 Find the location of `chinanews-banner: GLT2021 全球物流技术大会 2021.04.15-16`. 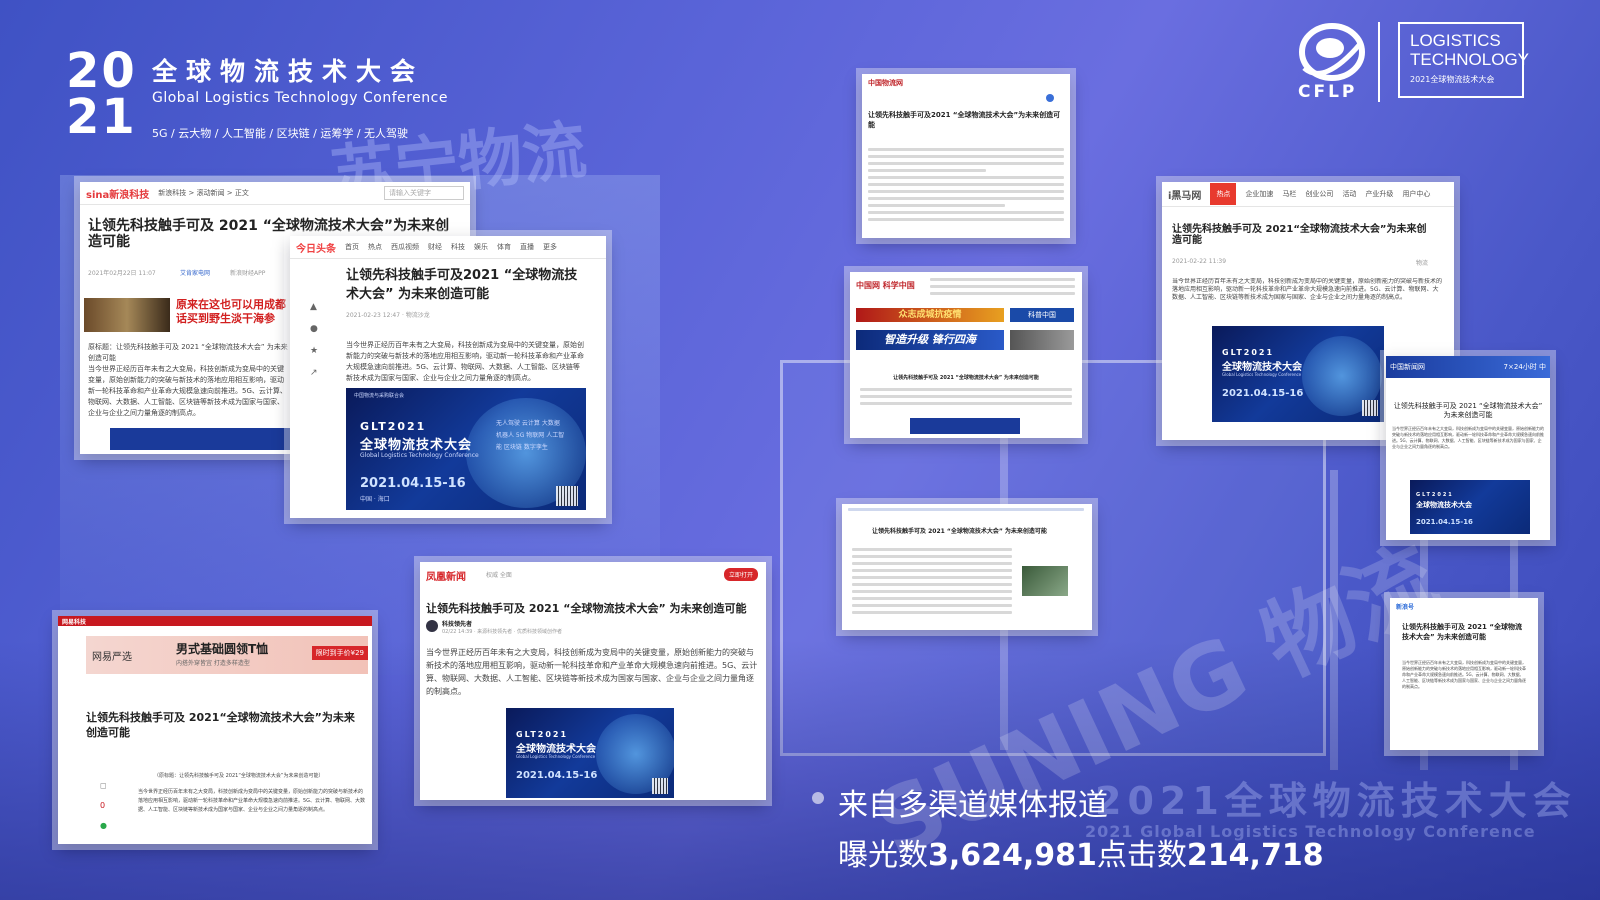

chinanews-banner: GLT2021 全球物流技术大会 2021.04.15-16 is located at coordinates (1470, 507).